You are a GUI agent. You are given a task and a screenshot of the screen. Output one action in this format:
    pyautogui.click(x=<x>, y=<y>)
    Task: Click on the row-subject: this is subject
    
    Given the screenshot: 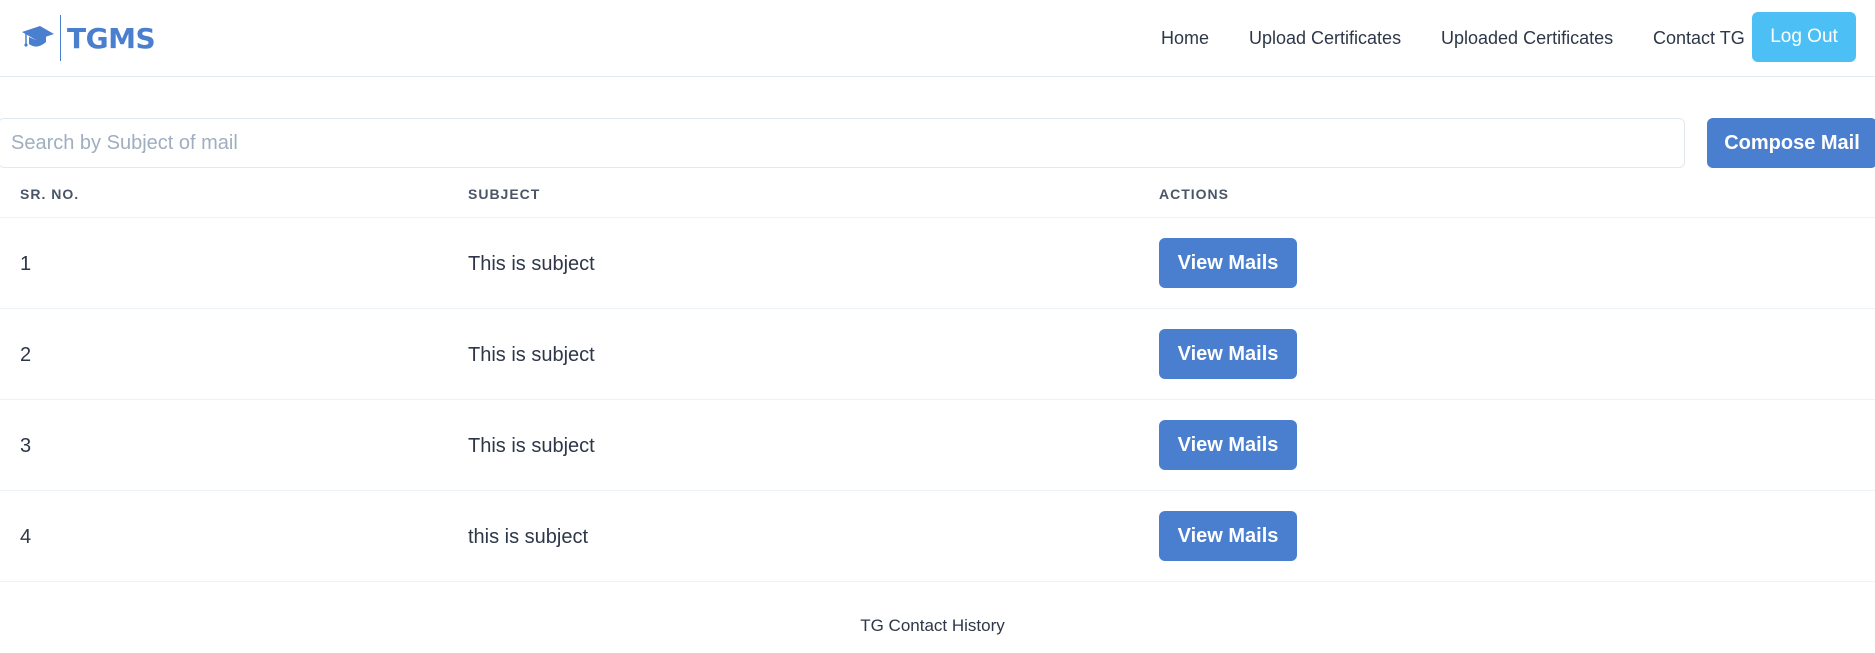 What is the action you would take?
    pyautogui.click(x=528, y=537)
    